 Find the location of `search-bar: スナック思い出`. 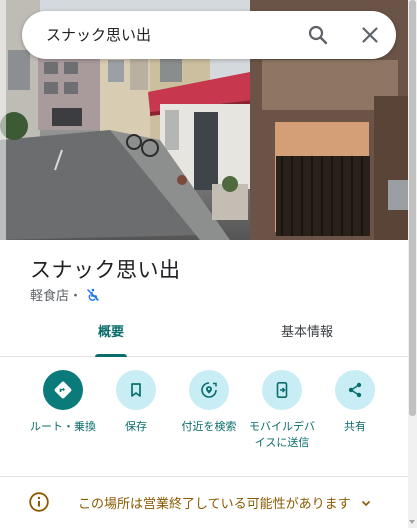

search-bar: スナック思い出 is located at coordinates (209, 35).